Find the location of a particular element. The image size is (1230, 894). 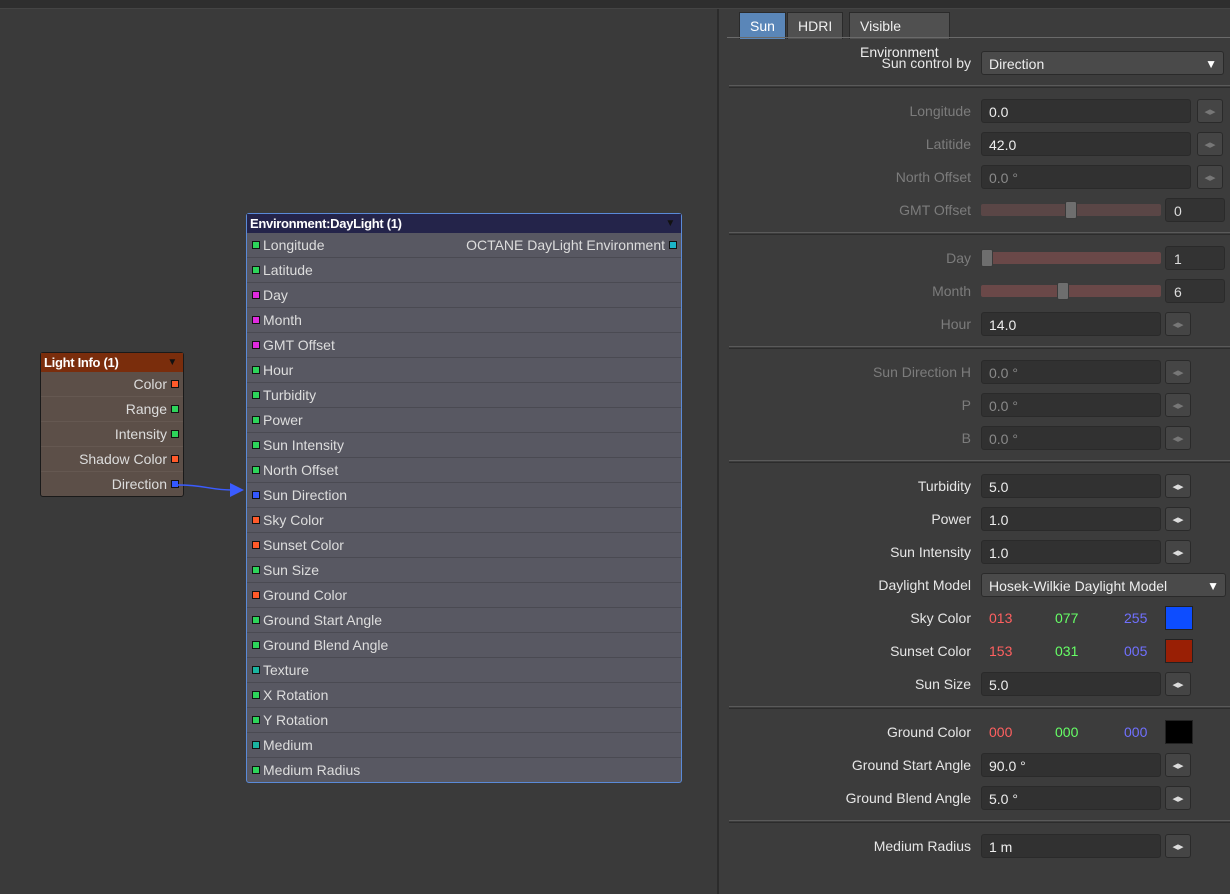

turbidity-field: 5.0 is located at coordinates (1071, 486).